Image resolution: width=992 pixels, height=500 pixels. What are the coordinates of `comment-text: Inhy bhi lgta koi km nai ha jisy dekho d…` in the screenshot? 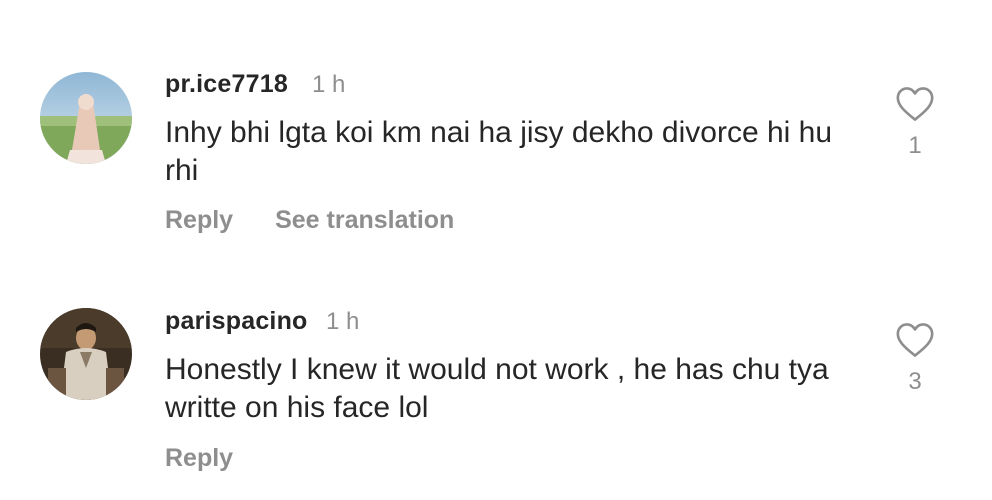 It's located at (499, 151).